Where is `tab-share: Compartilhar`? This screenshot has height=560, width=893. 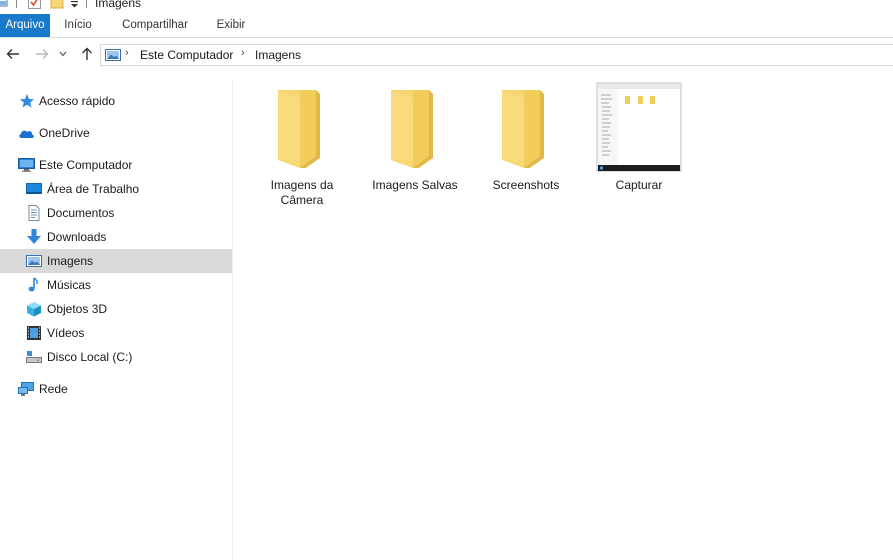
tab-share: Compartilhar is located at coordinates (155, 25).